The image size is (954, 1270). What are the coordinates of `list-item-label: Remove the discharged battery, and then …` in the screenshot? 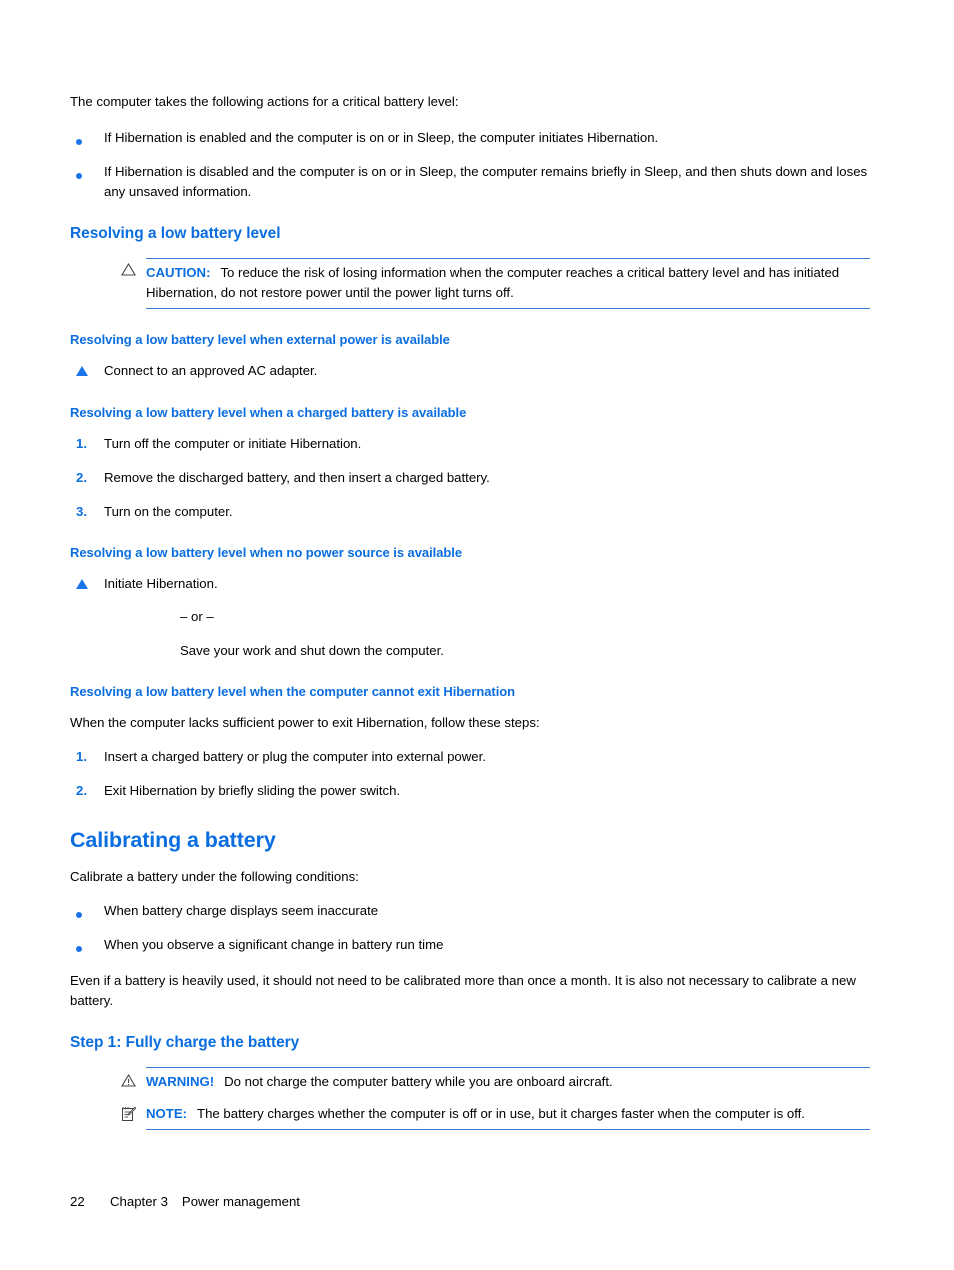 It's located at (297, 477).